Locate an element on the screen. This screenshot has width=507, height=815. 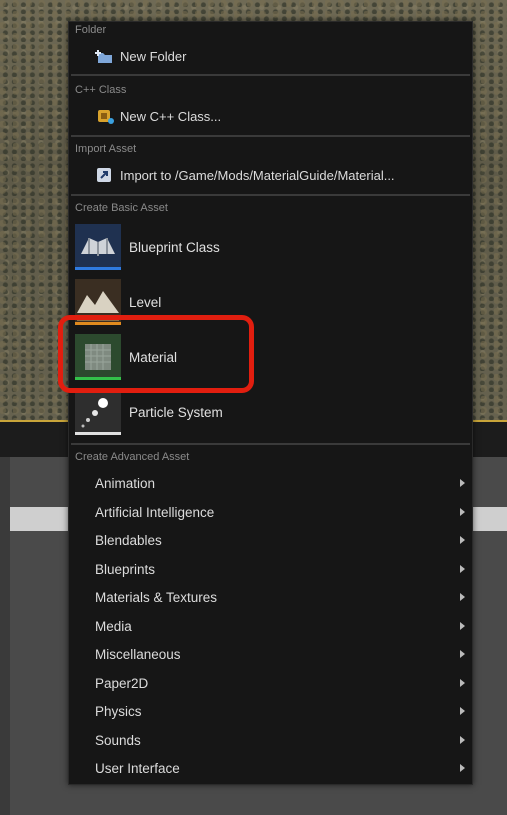
cpp-class-icon is located at coordinates (105, 116).